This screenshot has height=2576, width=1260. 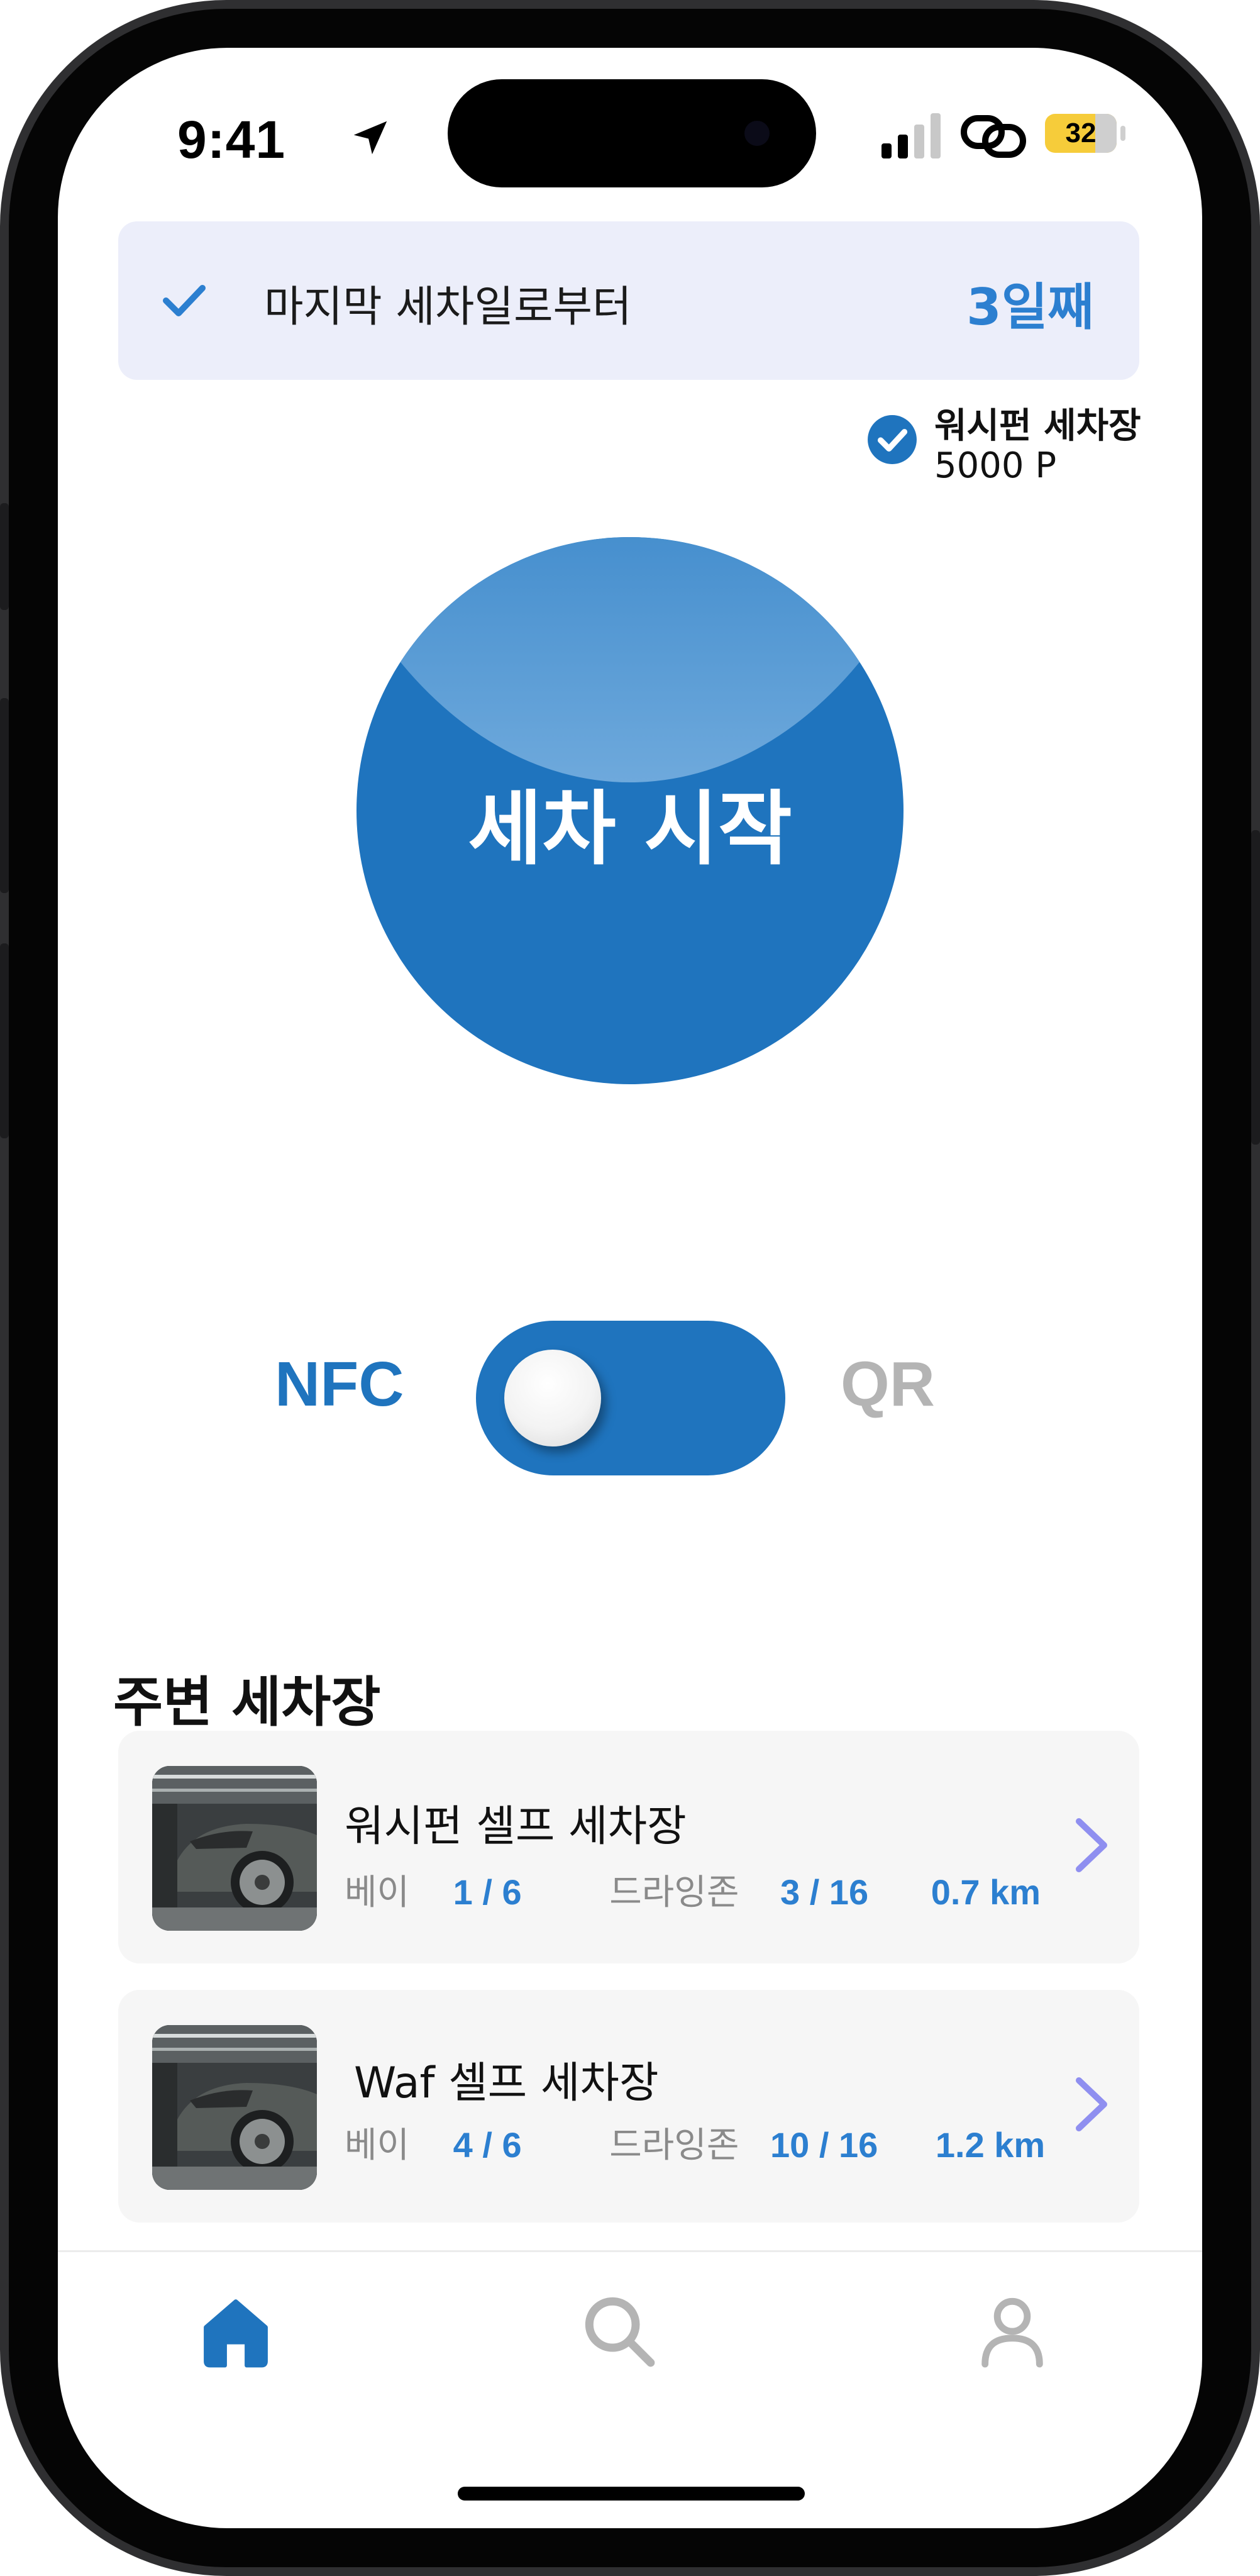 I want to click on qr-label: QR, so click(x=888, y=1384).